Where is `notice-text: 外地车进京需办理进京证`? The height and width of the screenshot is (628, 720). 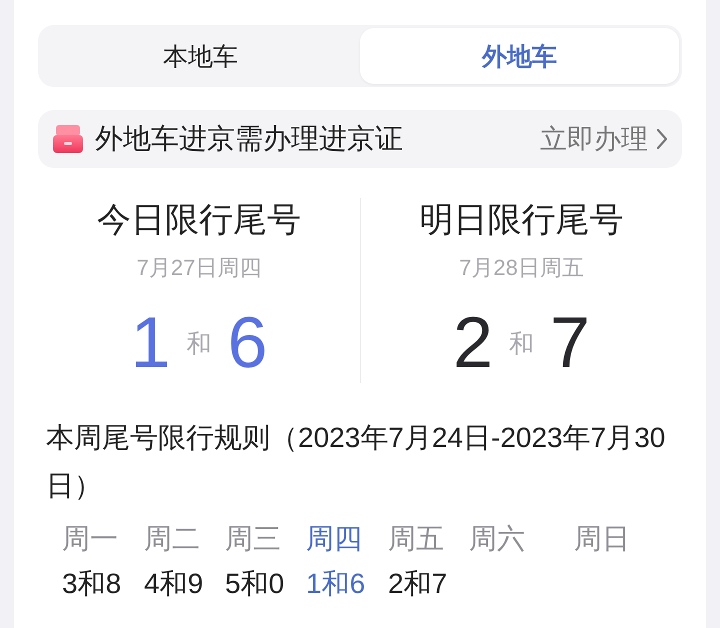
notice-text: 外地车进京需办理进京证 is located at coordinates (249, 139).